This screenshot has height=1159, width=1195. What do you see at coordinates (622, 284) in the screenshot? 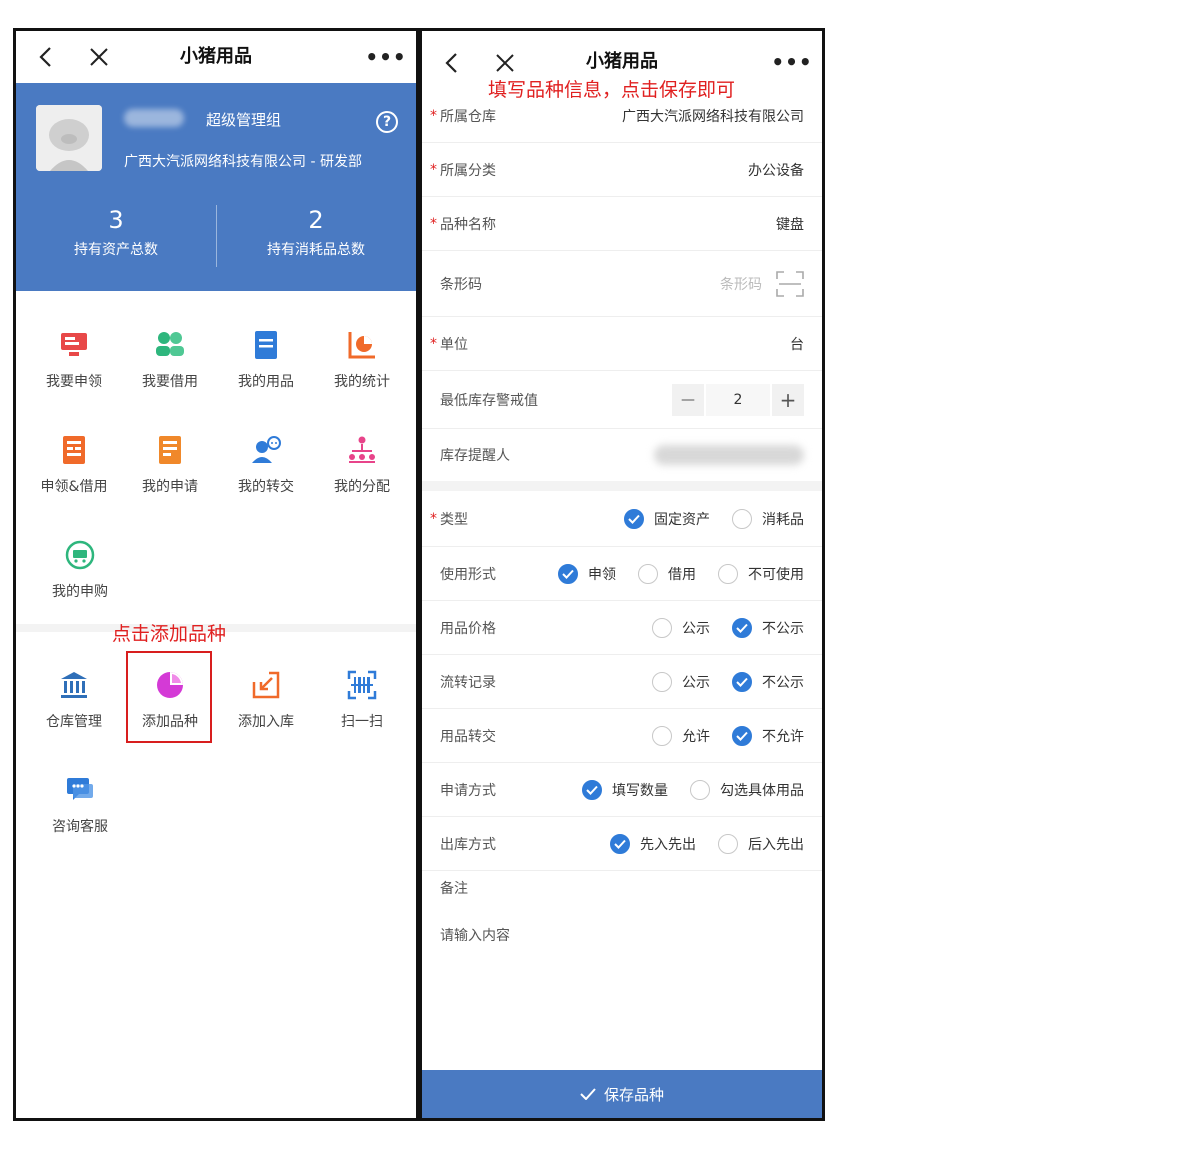
I see `field-barcode: 条形码 条形码` at bounding box center [622, 284].